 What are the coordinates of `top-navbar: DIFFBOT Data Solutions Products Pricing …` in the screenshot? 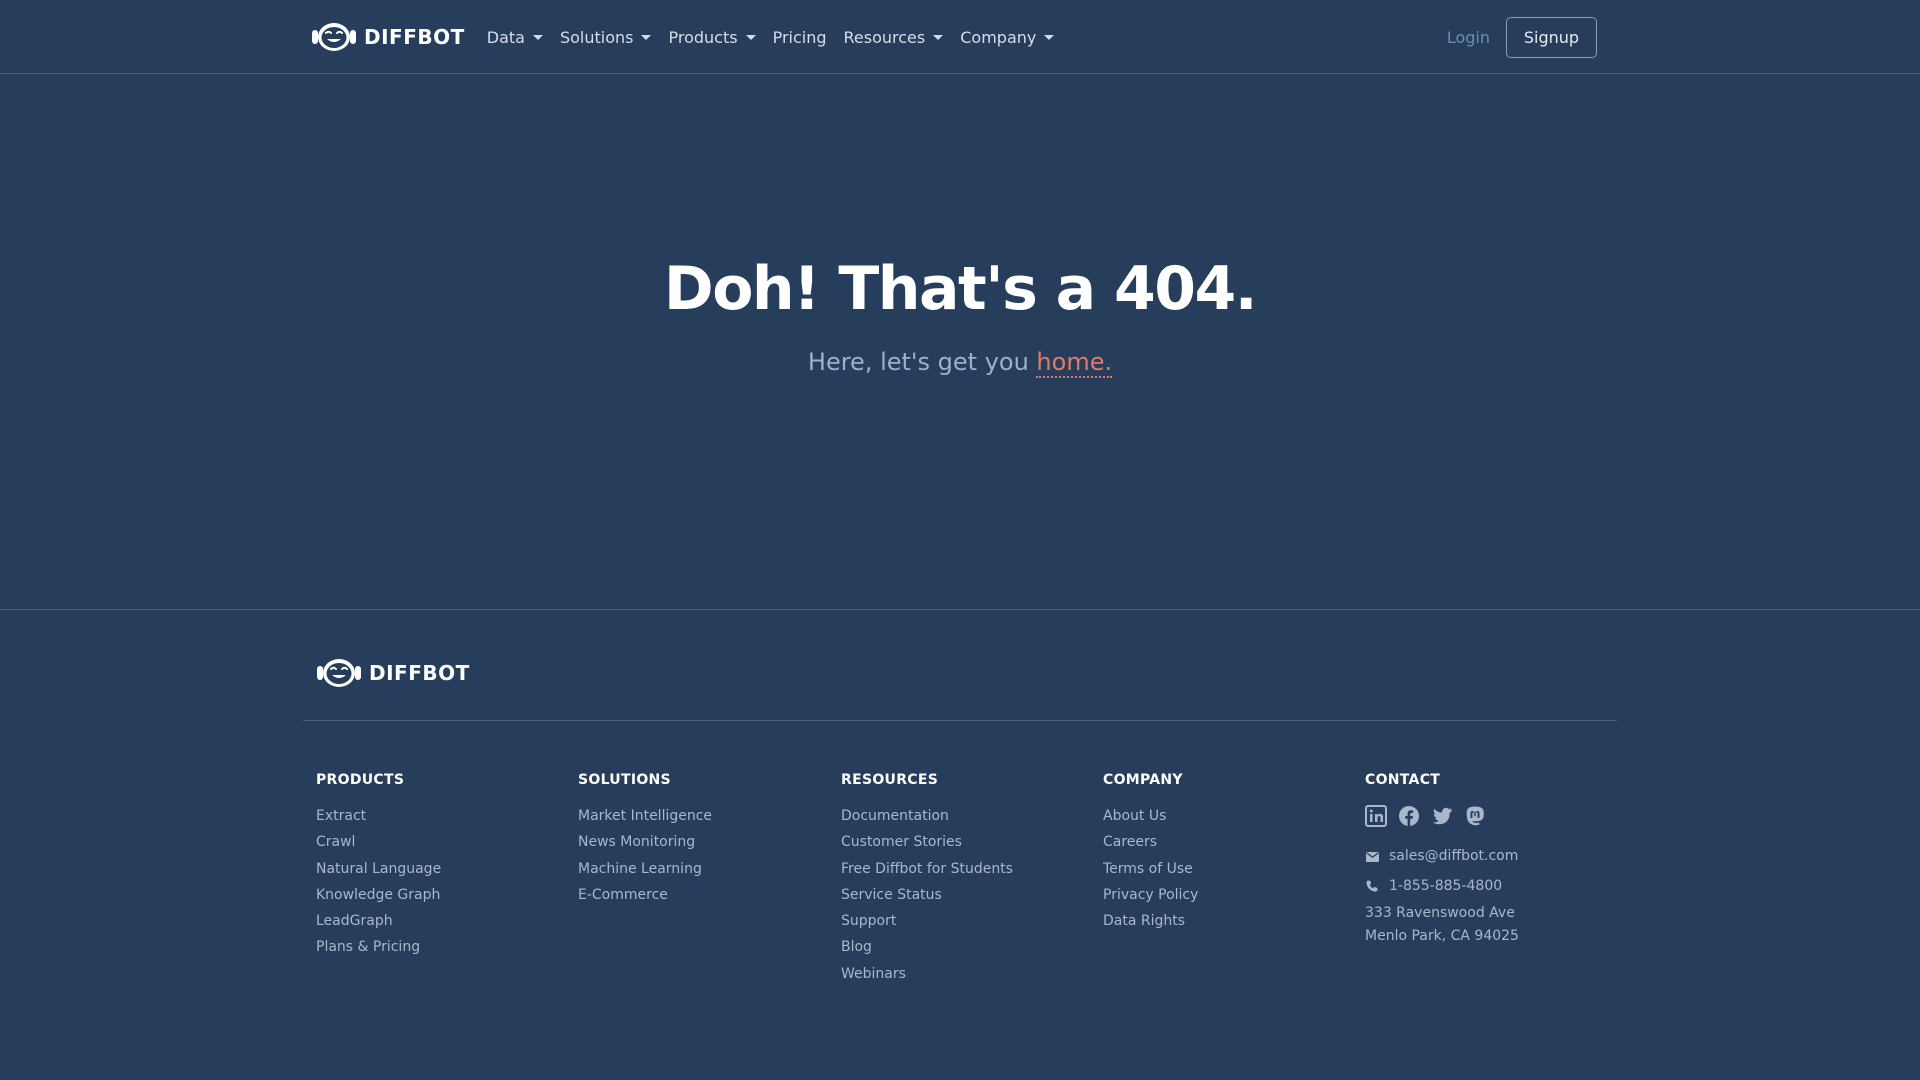 It's located at (960, 37).